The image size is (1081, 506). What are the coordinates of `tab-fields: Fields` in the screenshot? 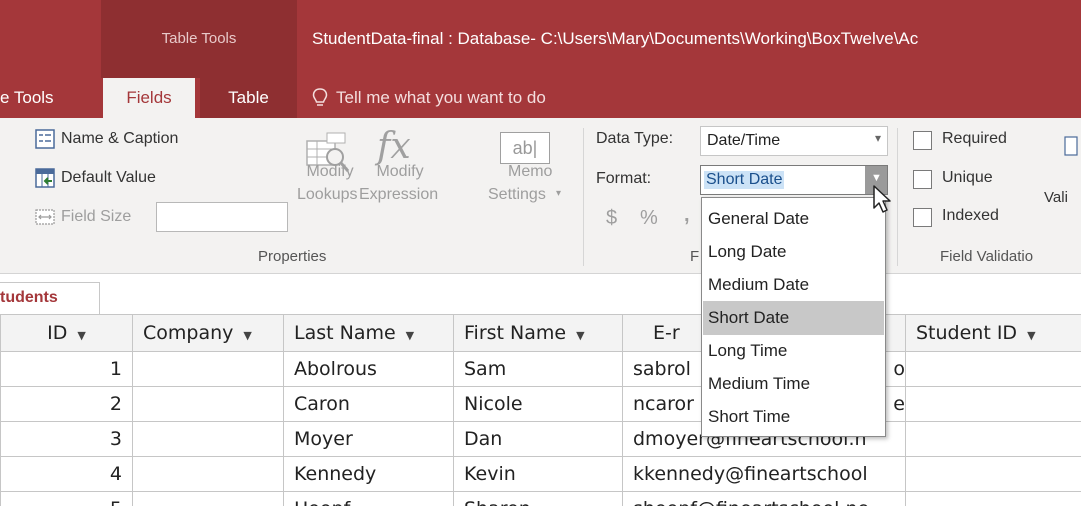 It's located at (149, 98).